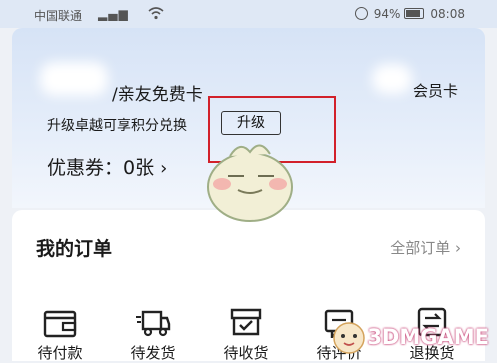 The width and height of the screenshot is (497, 363). I want to click on blurred-card-type, so click(392, 79).